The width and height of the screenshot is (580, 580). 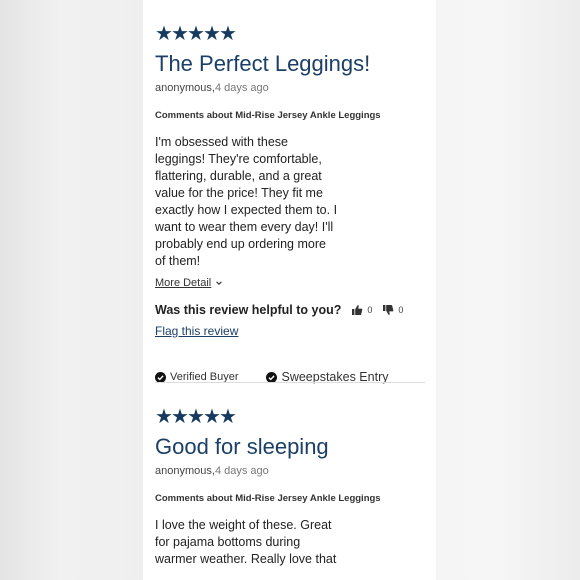 I want to click on thumbs-down-icon, so click(x=388, y=310).